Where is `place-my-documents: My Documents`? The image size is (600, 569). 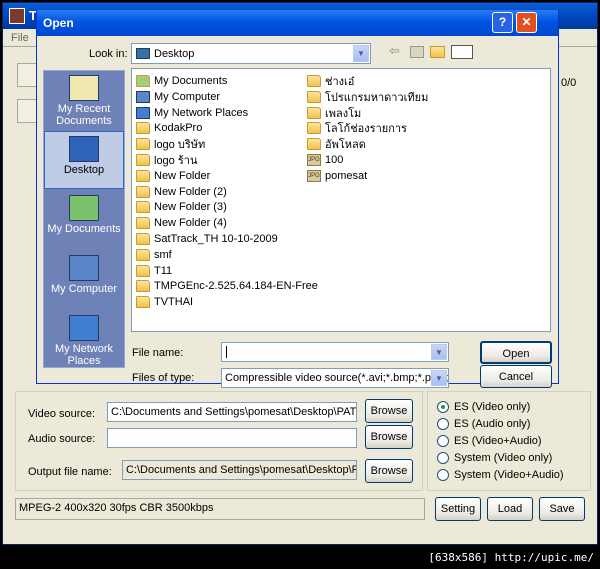 place-my-documents: My Documents is located at coordinates (84, 220).